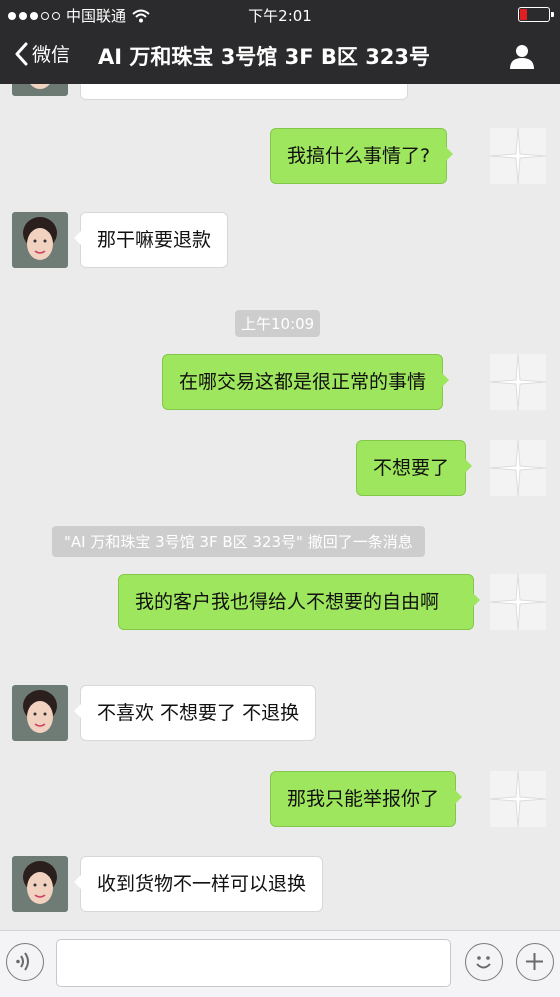 The height and width of the screenshot is (997, 560). What do you see at coordinates (287, 602) in the screenshot?
I see `message-text: 我的客户我也得给人不想要的自由啊` at bounding box center [287, 602].